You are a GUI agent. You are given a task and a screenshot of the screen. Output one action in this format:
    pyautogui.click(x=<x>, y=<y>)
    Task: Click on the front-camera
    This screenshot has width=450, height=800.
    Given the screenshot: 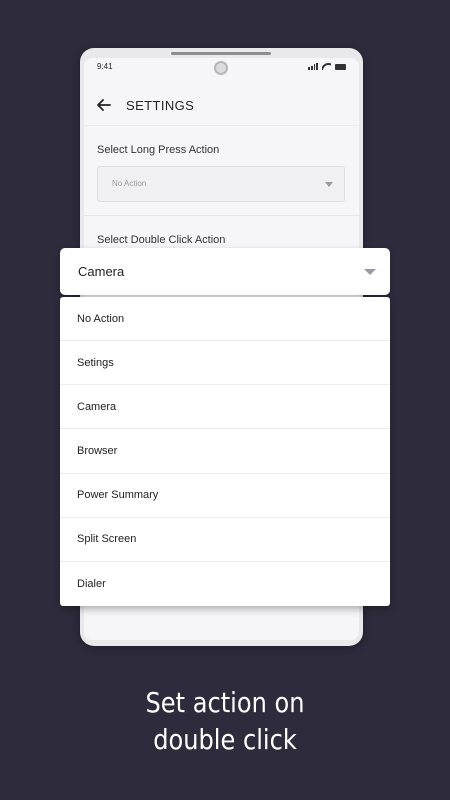 What is the action you would take?
    pyautogui.click(x=221, y=68)
    